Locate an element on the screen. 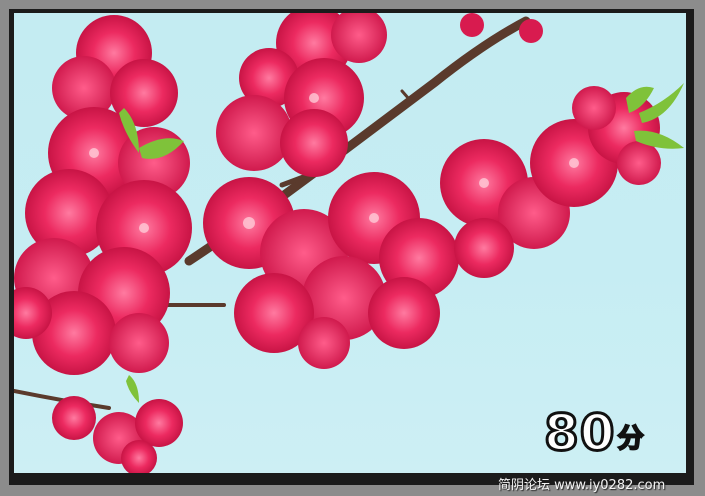  blossom-cluster-bottom is located at coordinates (117, 434).